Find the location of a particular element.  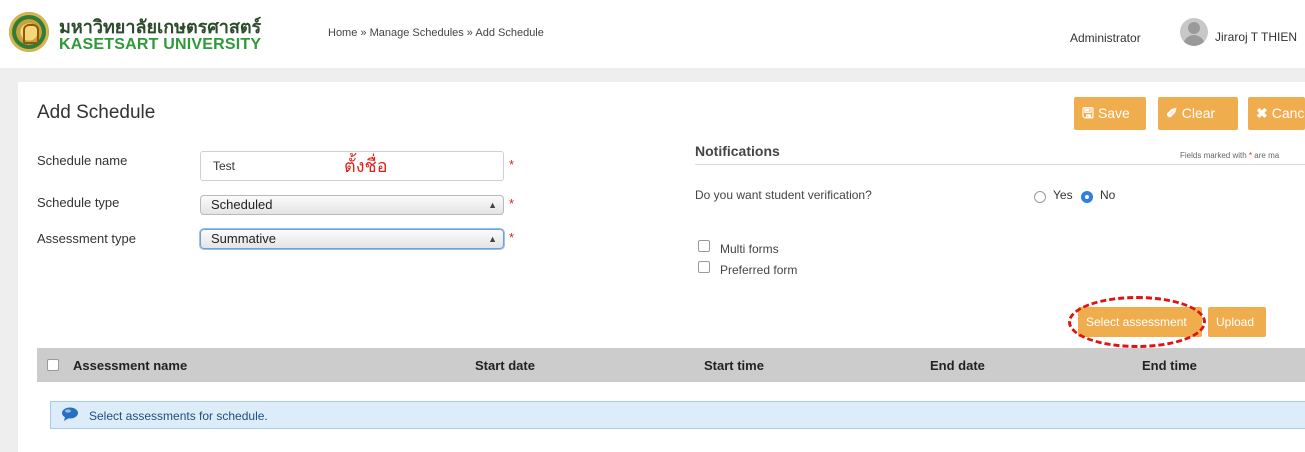

multi-forms-checkbox is located at coordinates (704, 246).